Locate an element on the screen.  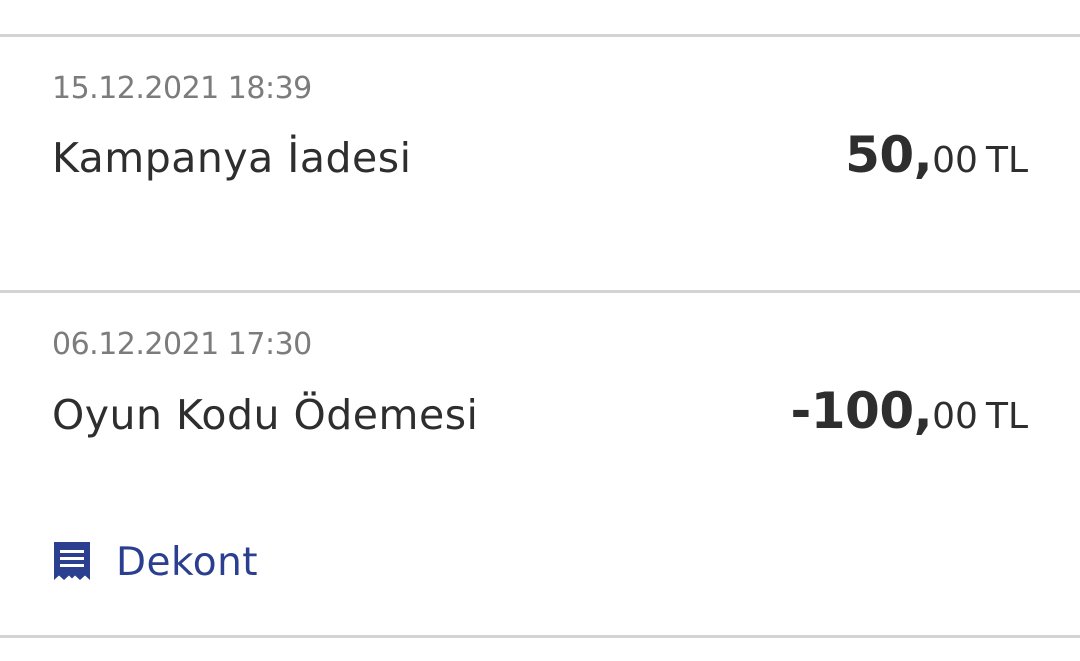
receipt-label: Dekont is located at coordinates (187, 562).